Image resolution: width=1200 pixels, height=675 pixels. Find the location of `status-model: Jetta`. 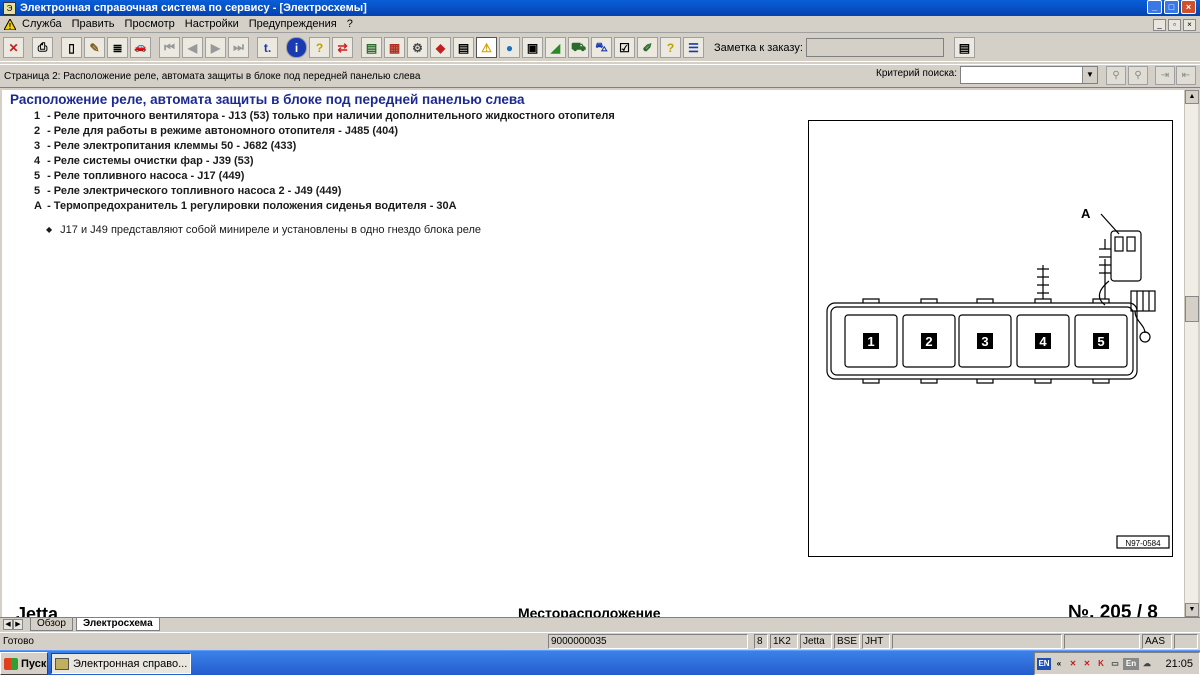

status-model: Jetta is located at coordinates (816, 641).